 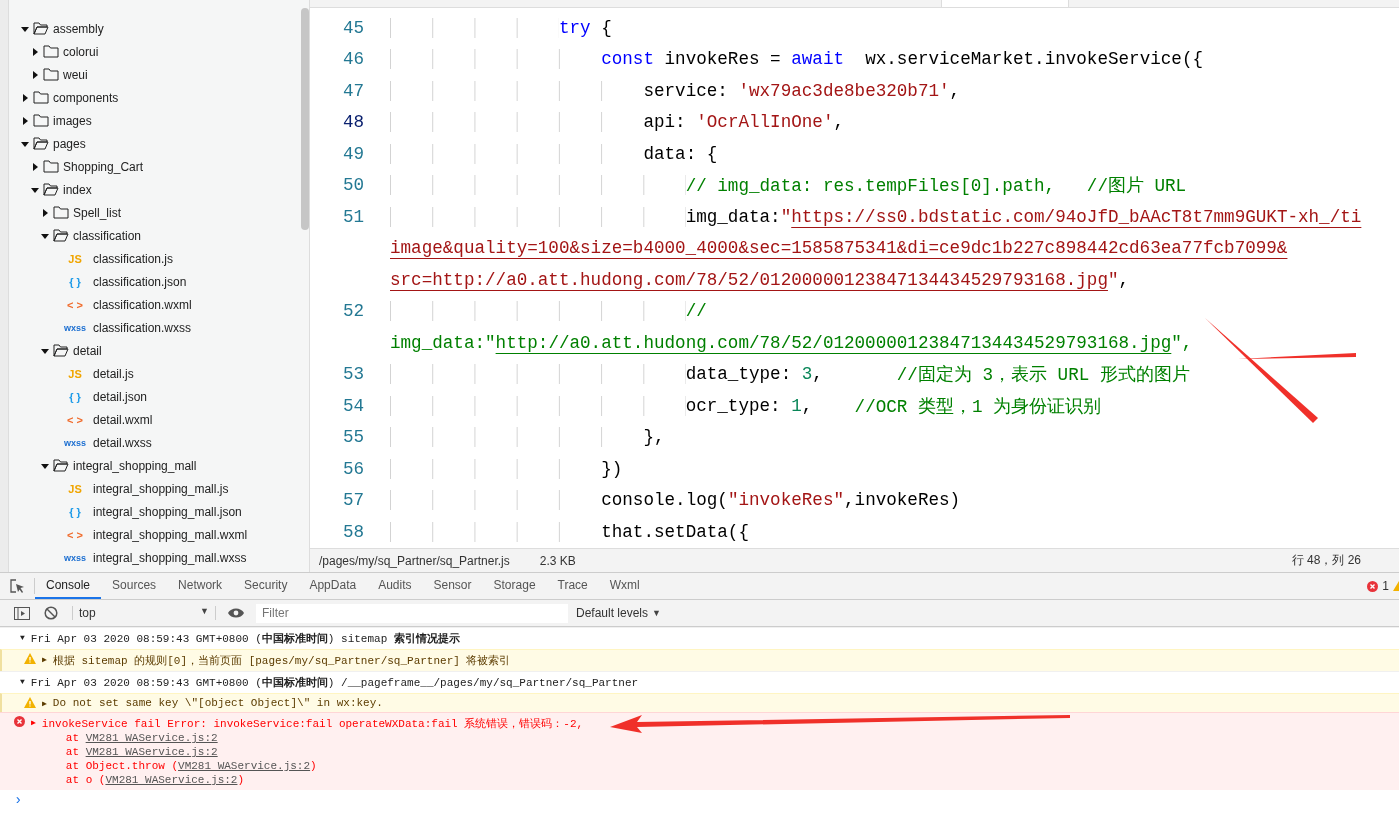 What do you see at coordinates (618, 613) in the screenshot?
I see `log-levels-dropdown: Default levels ▼` at bounding box center [618, 613].